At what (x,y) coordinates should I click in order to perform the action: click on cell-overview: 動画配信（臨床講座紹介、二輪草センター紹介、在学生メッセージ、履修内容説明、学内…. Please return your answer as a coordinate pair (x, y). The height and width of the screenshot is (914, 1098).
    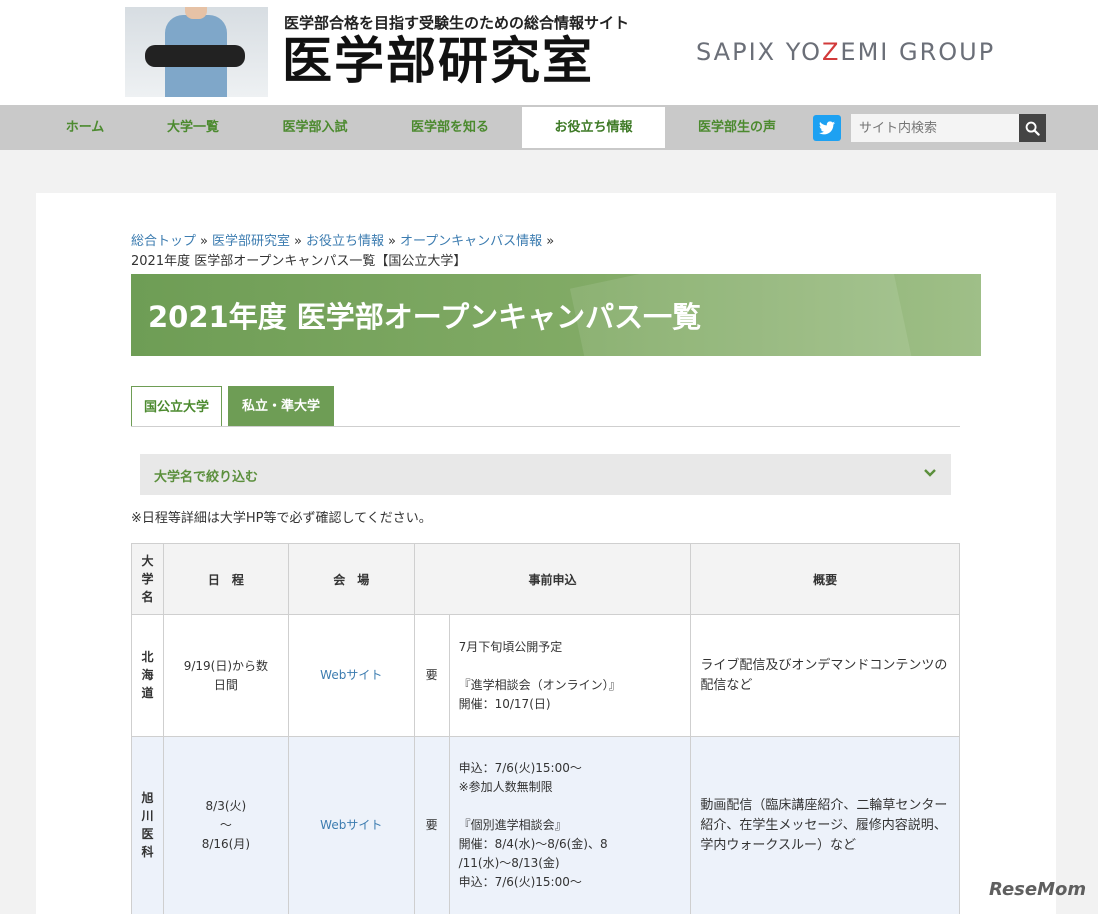
    Looking at the image, I should click on (825, 825).